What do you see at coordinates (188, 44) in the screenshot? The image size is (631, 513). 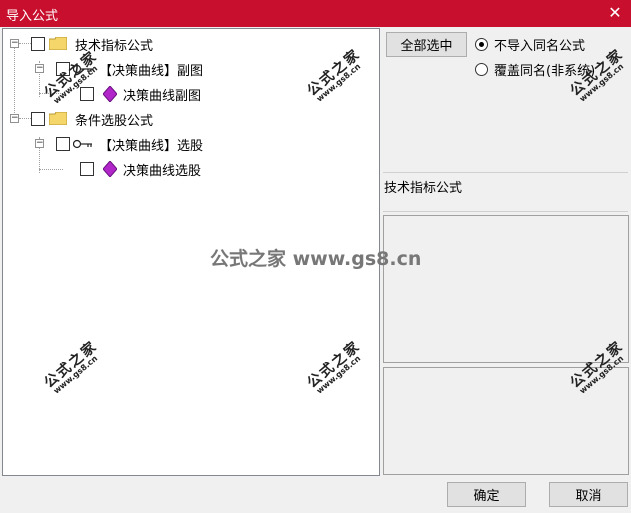 I see `tree-node-tech-indicators: − 技术指标公式` at bounding box center [188, 44].